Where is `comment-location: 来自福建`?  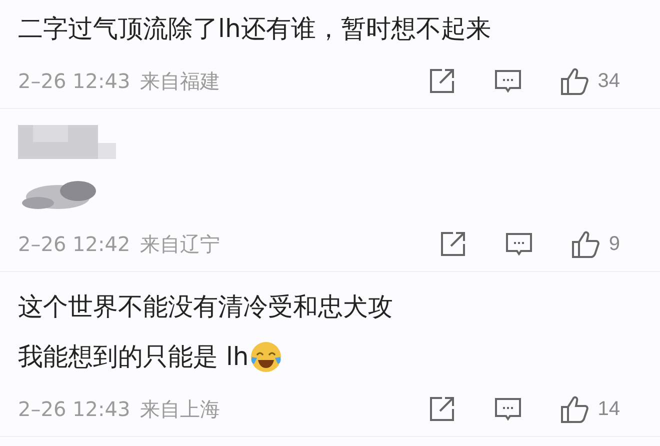
comment-location: 来自福建 is located at coordinates (180, 81).